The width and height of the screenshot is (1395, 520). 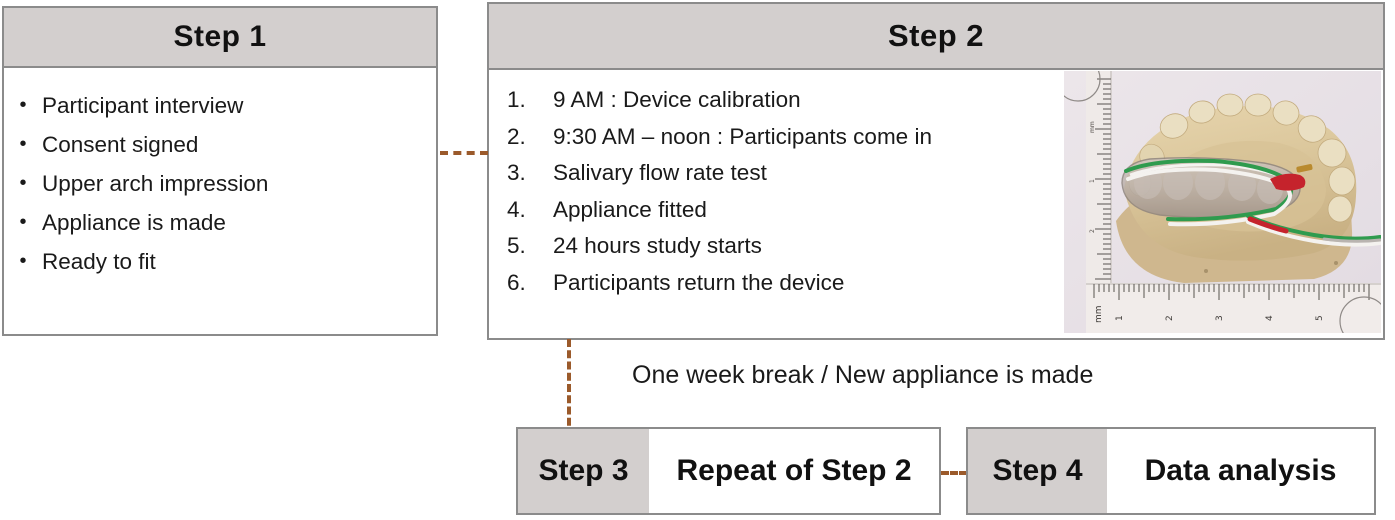 I want to click on list-item: 1. 9 AM : Device calibration, so click(x=791, y=100).